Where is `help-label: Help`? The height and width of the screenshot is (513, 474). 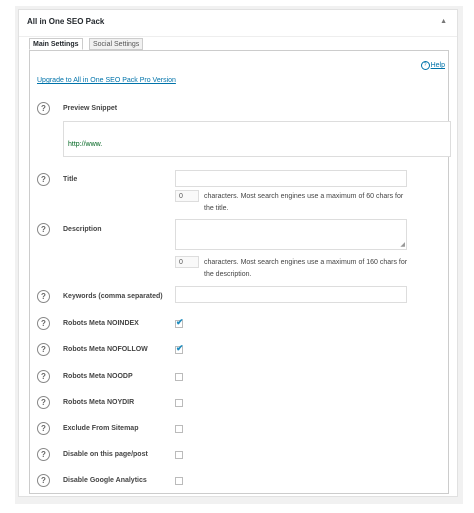 help-label: Help is located at coordinates (437, 65).